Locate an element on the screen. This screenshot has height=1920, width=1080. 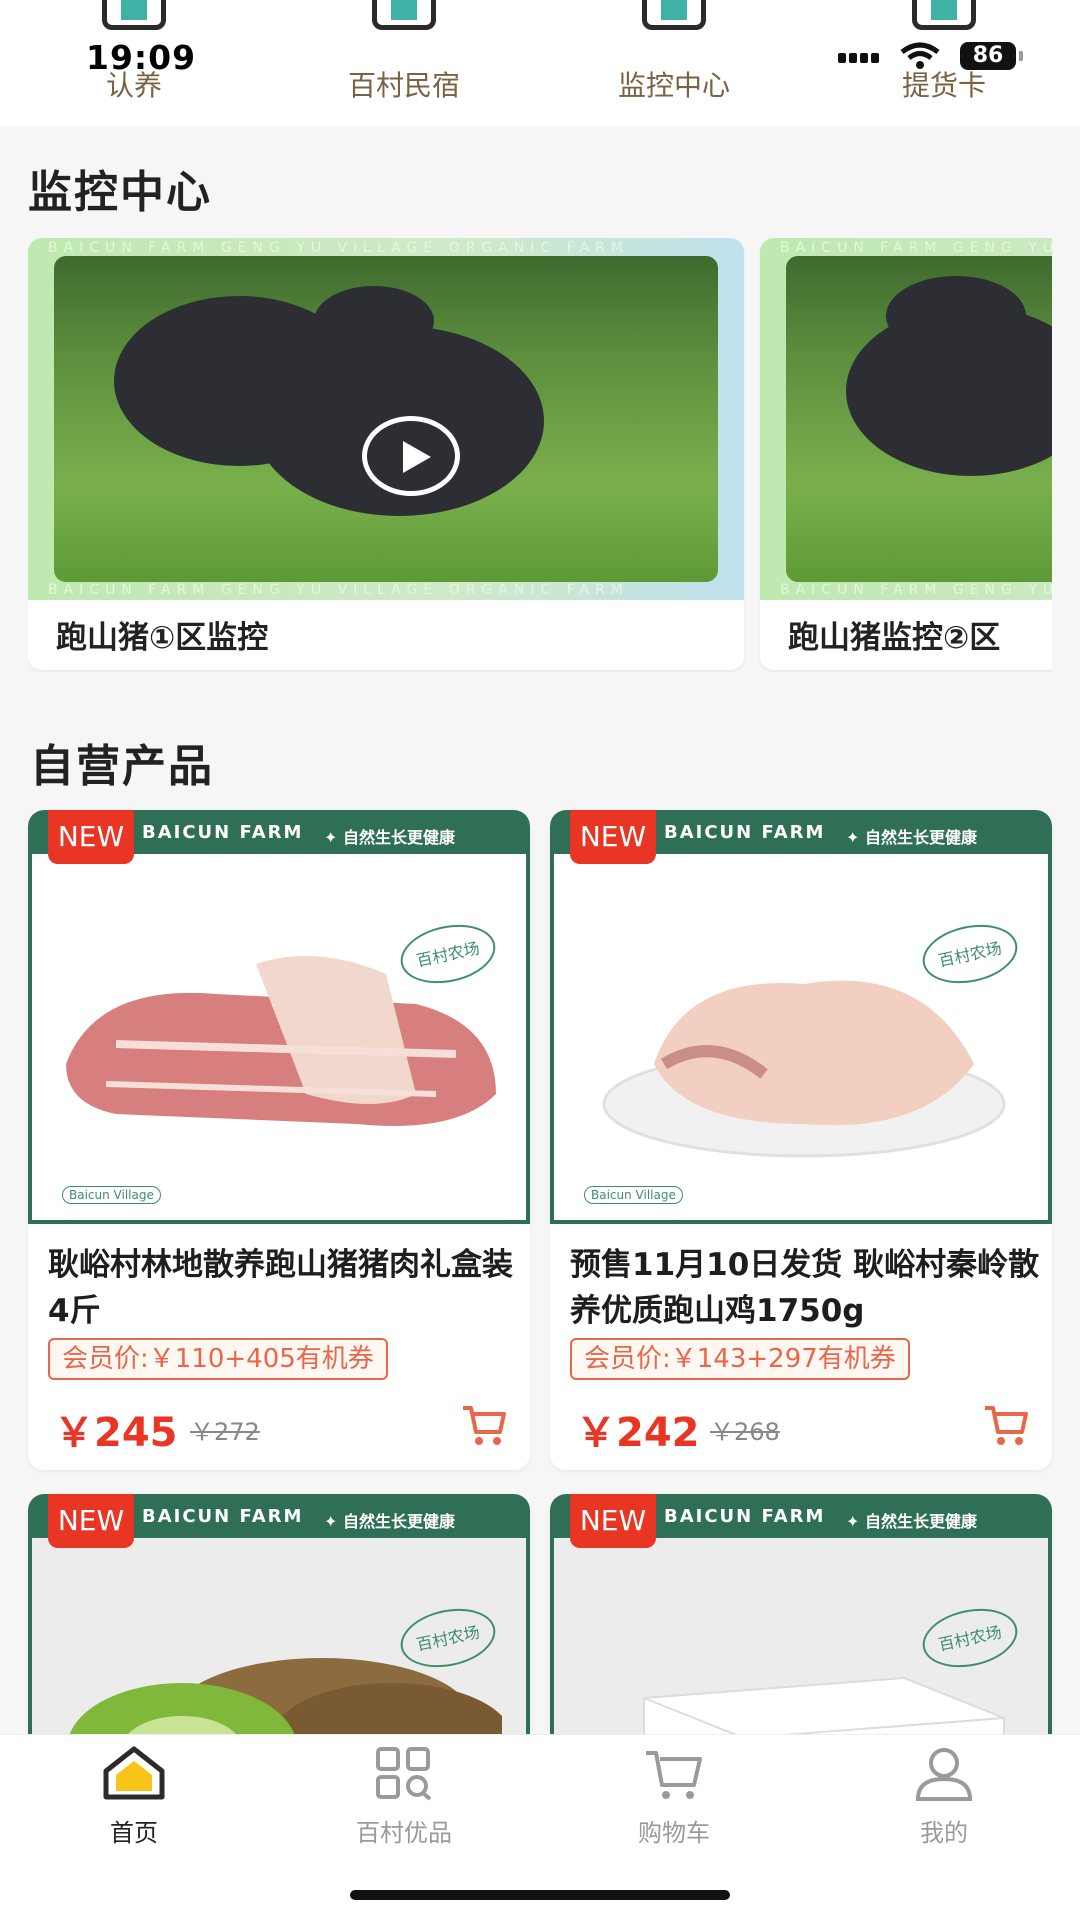
home-indicator is located at coordinates (540, 1895).